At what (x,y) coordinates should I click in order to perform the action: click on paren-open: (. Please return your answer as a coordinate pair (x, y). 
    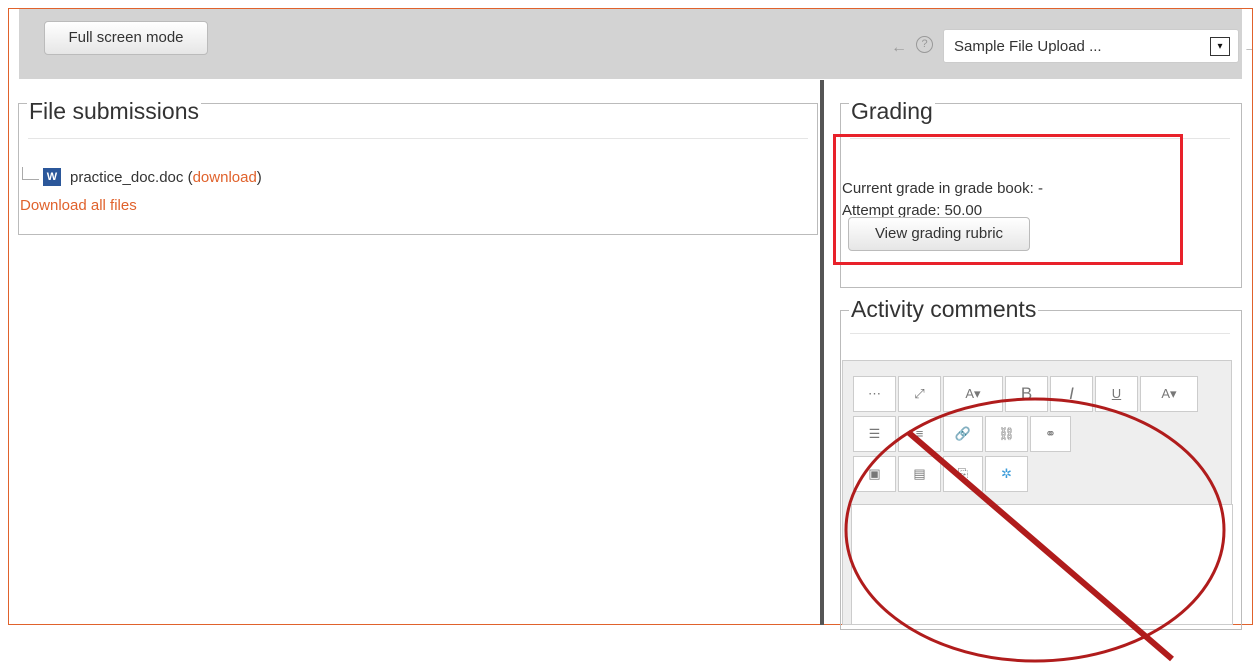
    Looking at the image, I should click on (188, 177).